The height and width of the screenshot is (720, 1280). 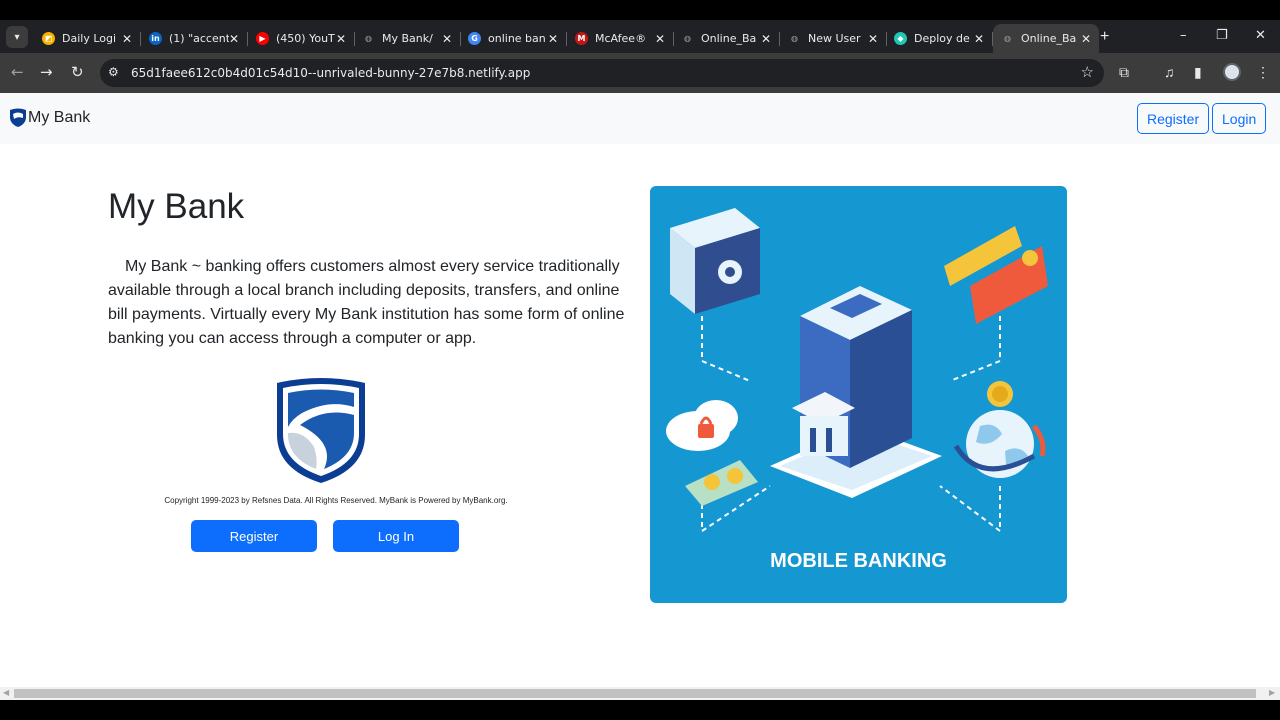 I want to click on new-tab-button: +, so click(x=1104, y=37).